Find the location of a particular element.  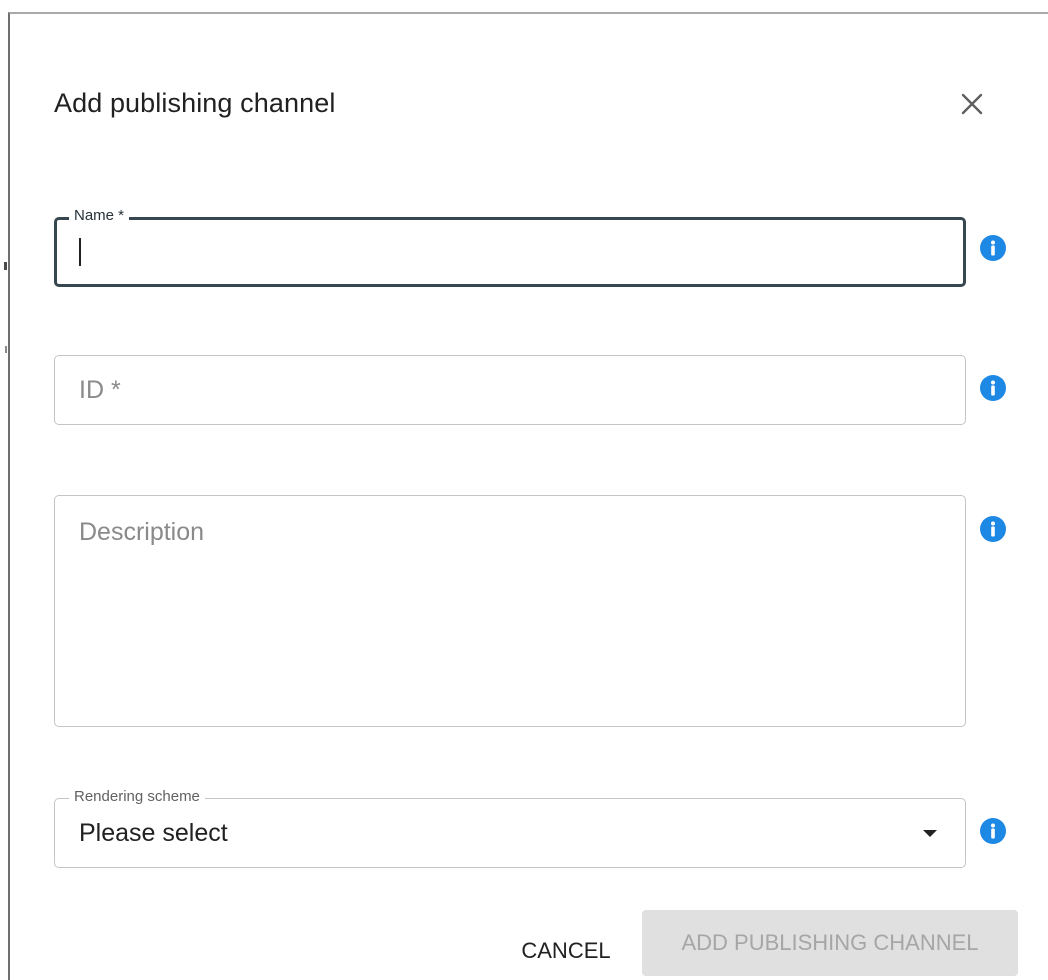

close-button is located at coordinates (972, 104).